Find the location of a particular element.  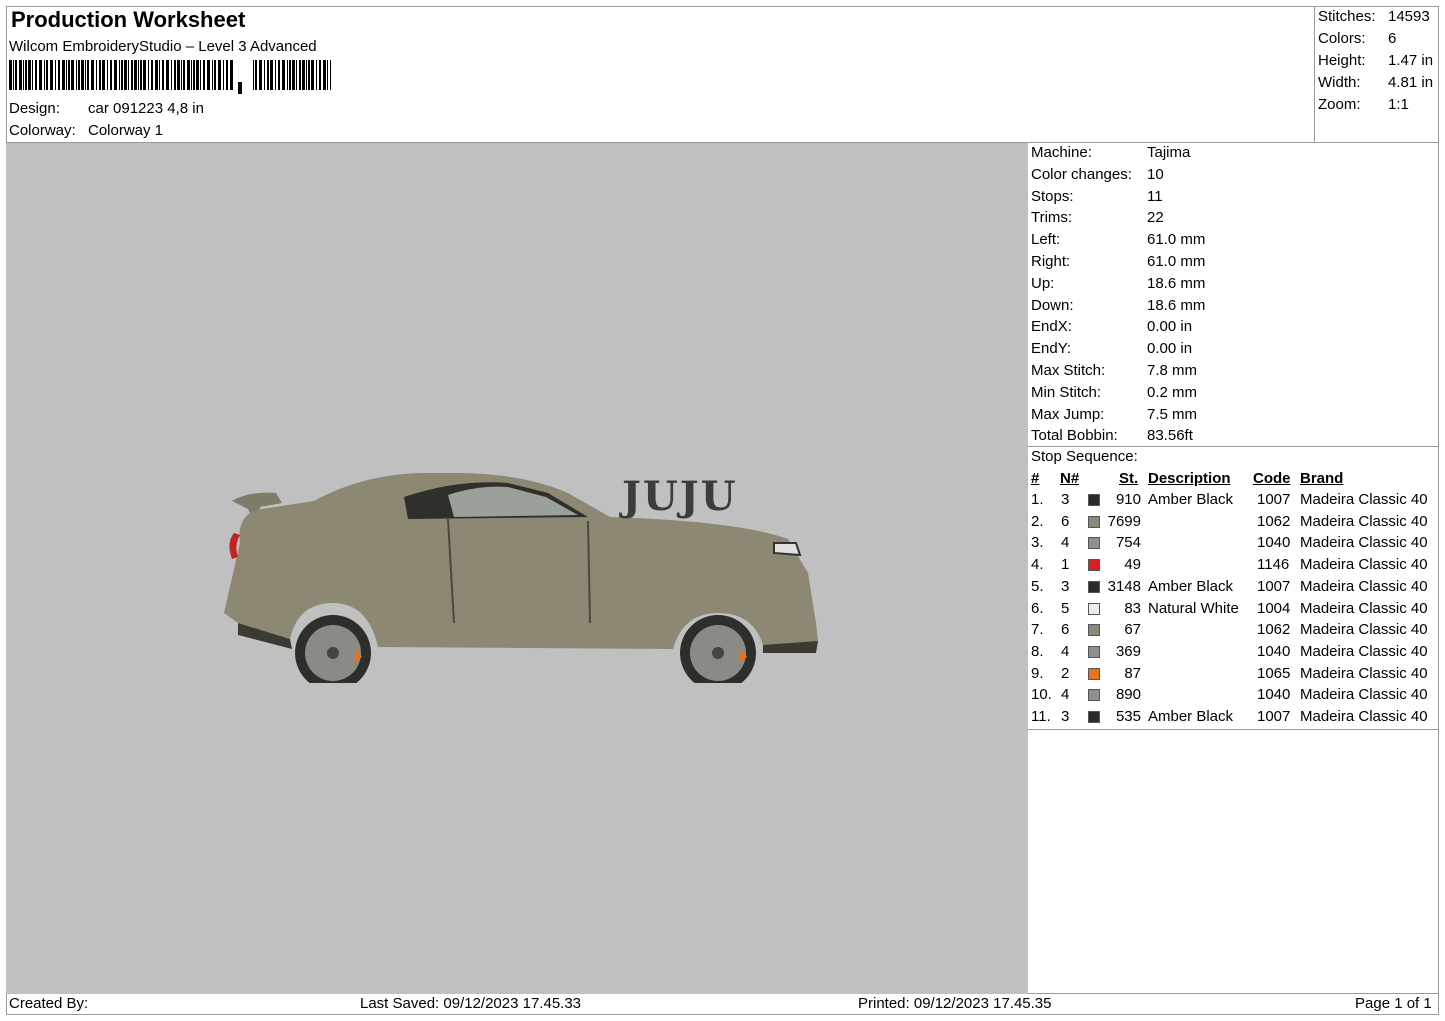

machine-info-value: 0.00 in is located at coordinates (1170, 327).